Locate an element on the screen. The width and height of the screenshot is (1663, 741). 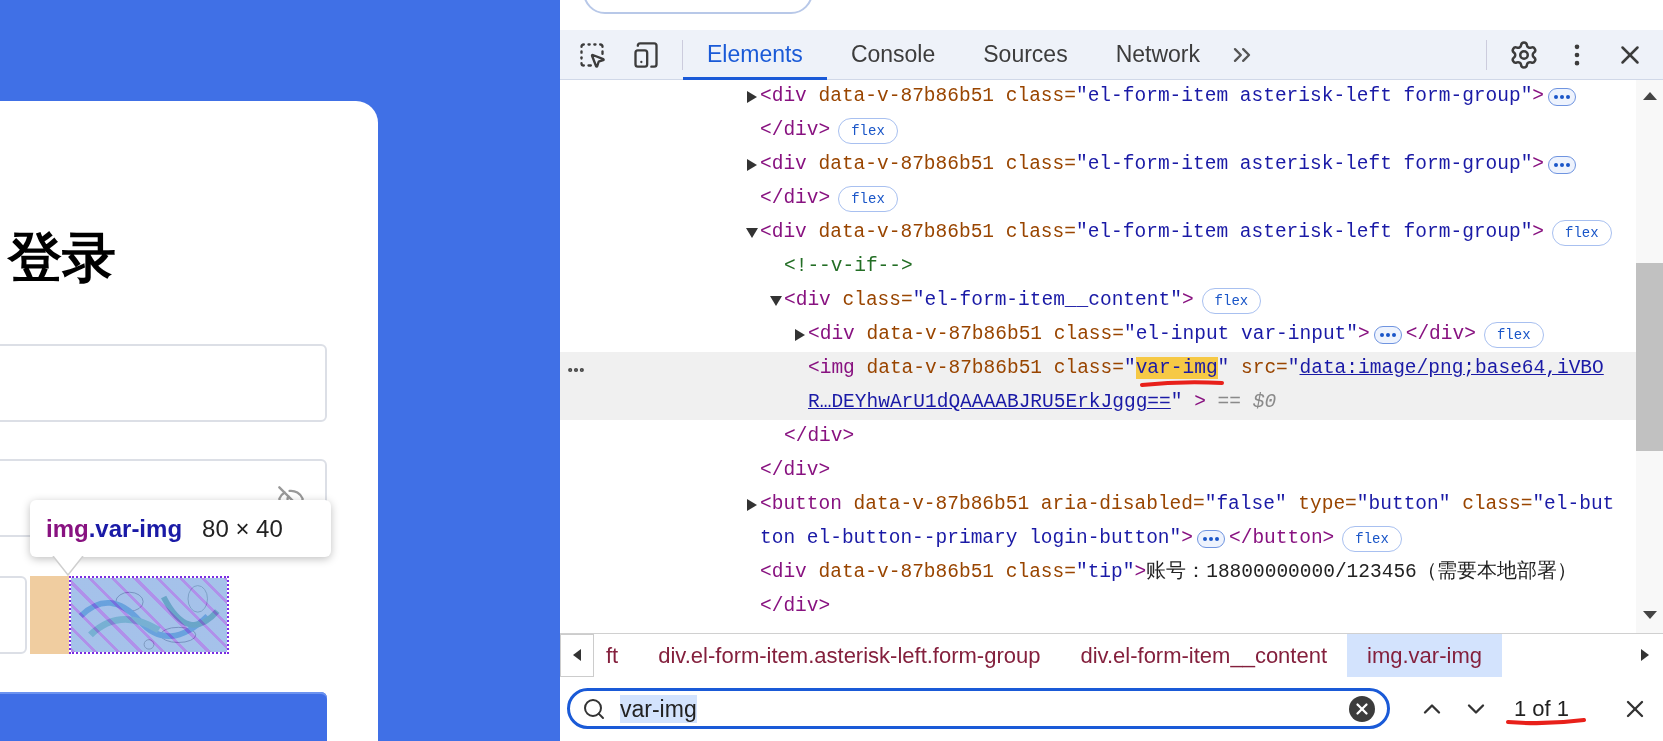
markup-tag: <button is located at coordinates (801, 505).